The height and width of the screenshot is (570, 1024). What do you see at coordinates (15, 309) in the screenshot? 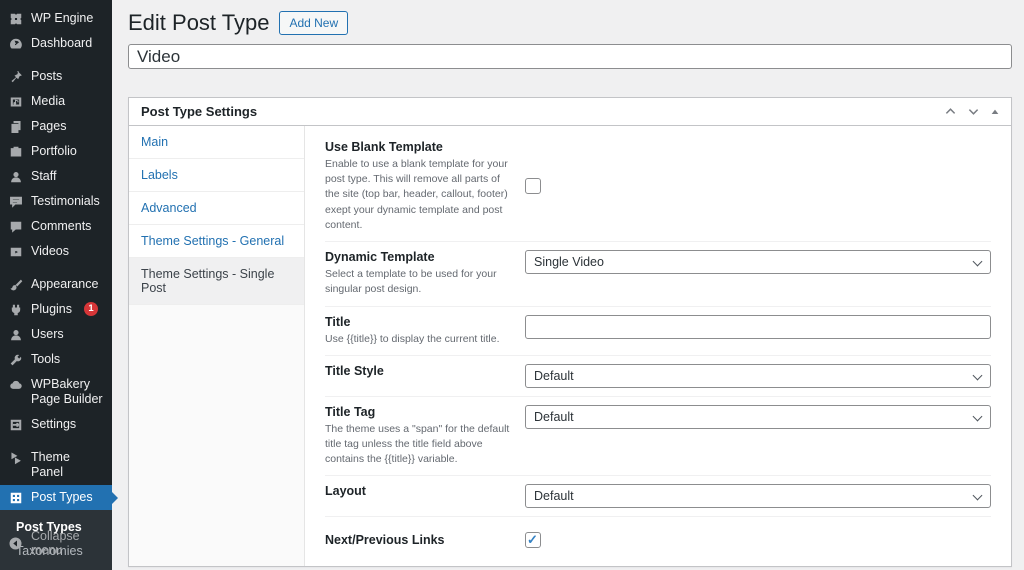
I see `plugin-icon` at bounding box center [15, 309].